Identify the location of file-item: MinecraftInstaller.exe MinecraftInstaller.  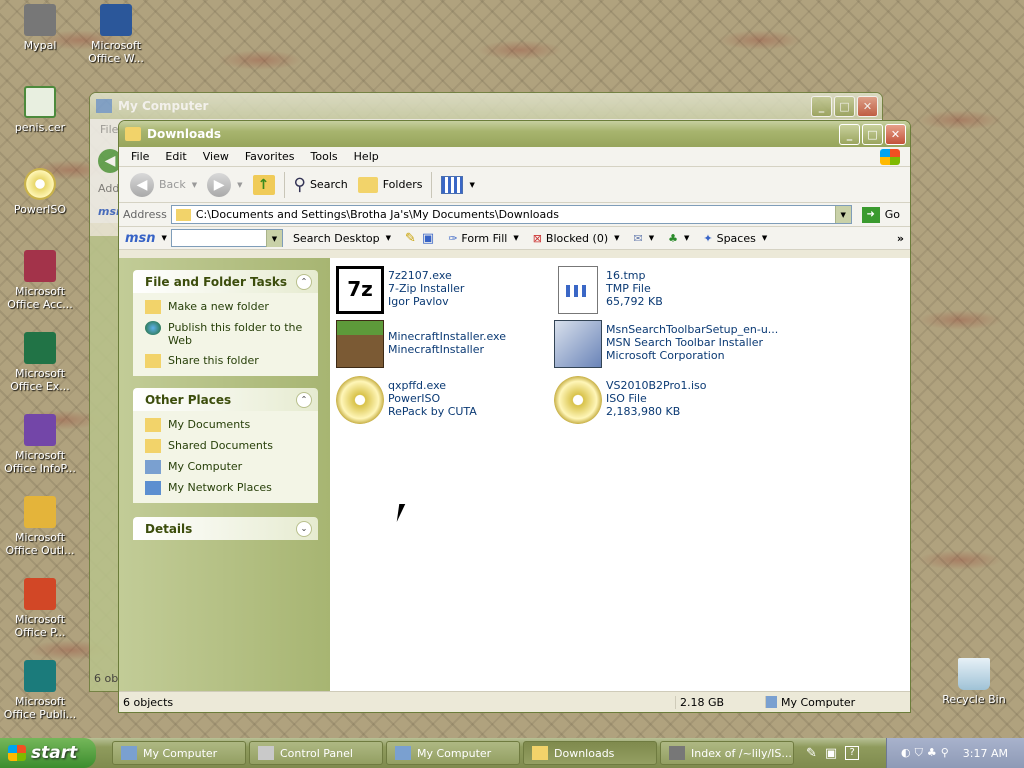
(446, 344).